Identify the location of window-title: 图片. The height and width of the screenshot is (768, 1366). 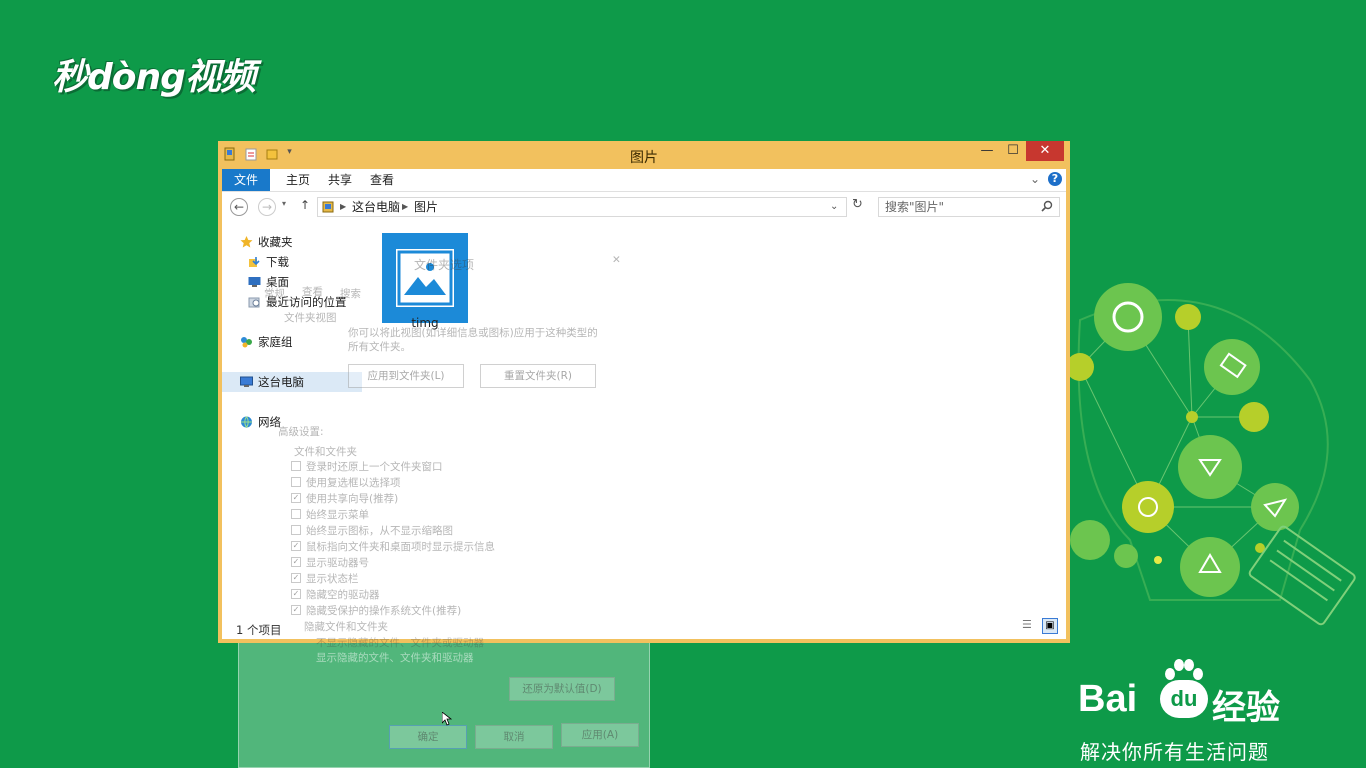
(644, 158).